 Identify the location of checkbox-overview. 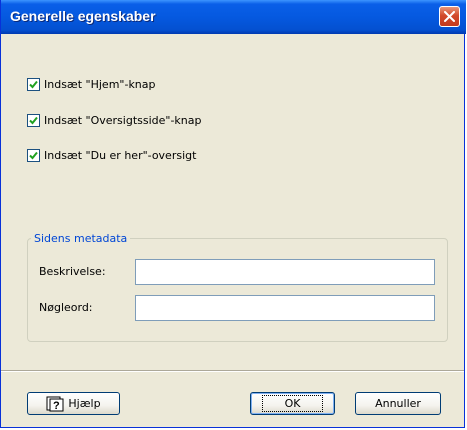
(33, 120).